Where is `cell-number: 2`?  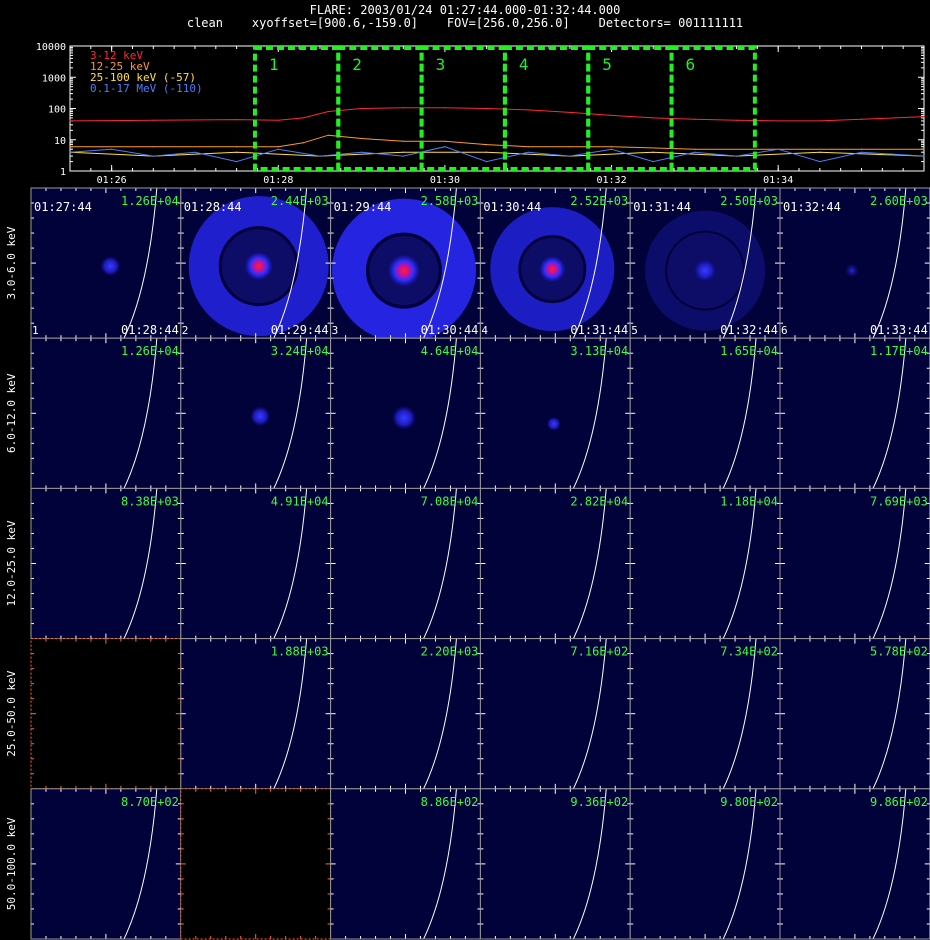 cell-number: 2 is located at coordinates (185, 330).